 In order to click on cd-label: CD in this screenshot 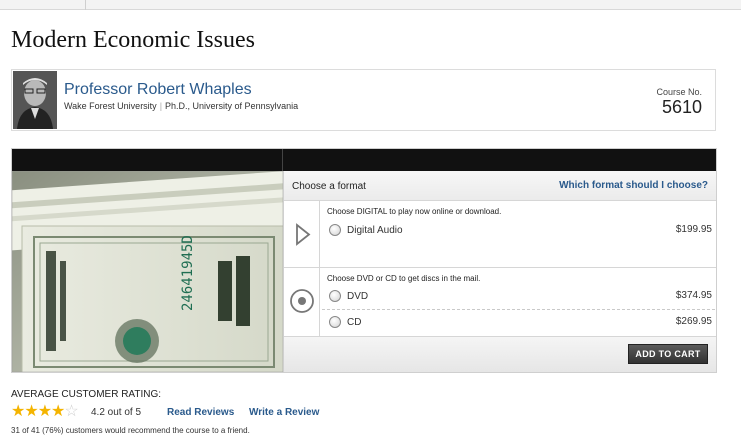, I will do `click(354, 322)`.